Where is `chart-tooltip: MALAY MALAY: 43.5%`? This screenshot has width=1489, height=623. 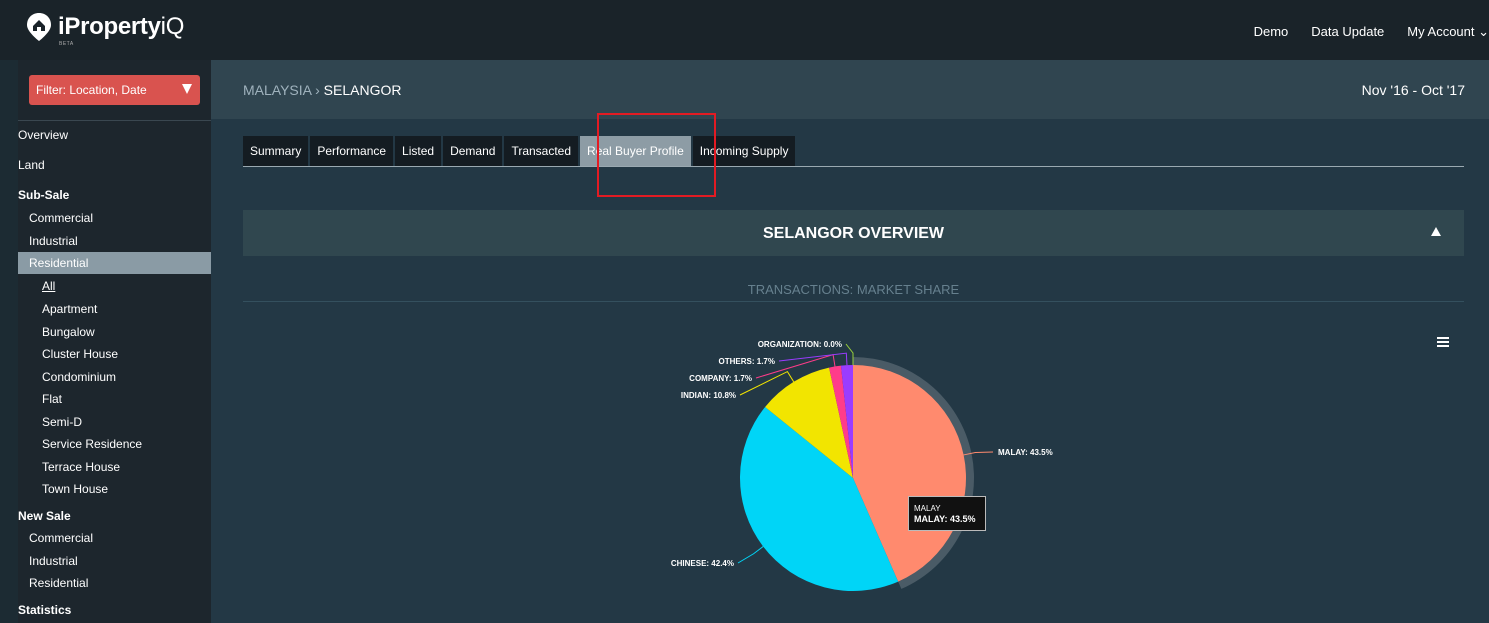 chart-tooltip: MALAY MALAY: 43.5% is located at coordinates (947, 513).